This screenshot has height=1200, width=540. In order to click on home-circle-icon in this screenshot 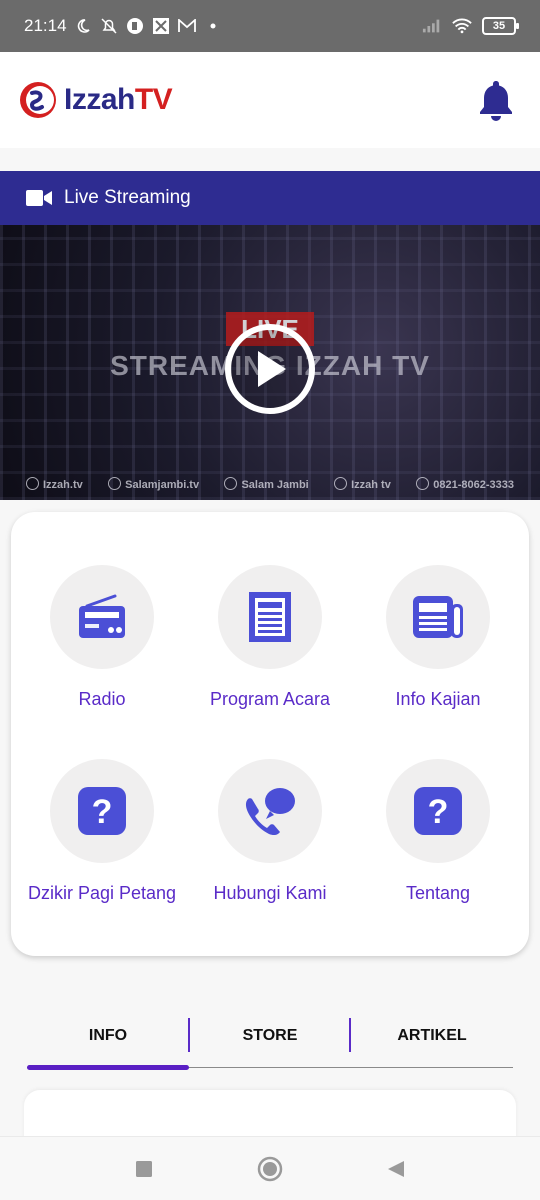, I will do `click(270, 1168)`.